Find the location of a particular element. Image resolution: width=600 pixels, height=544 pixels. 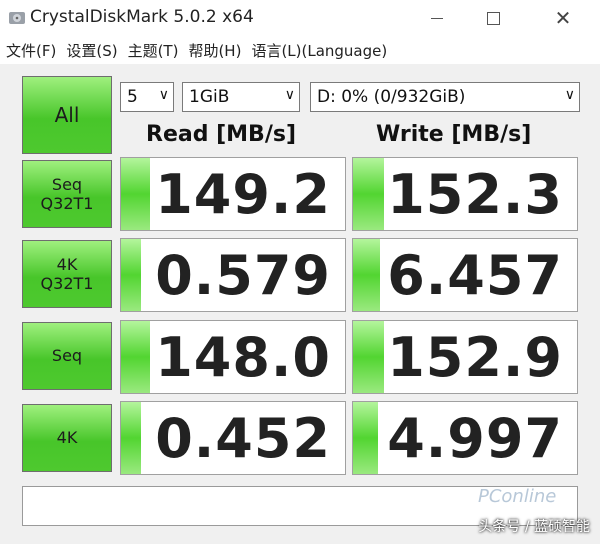

close-button: ✕ is located at coordinates (563, 18).